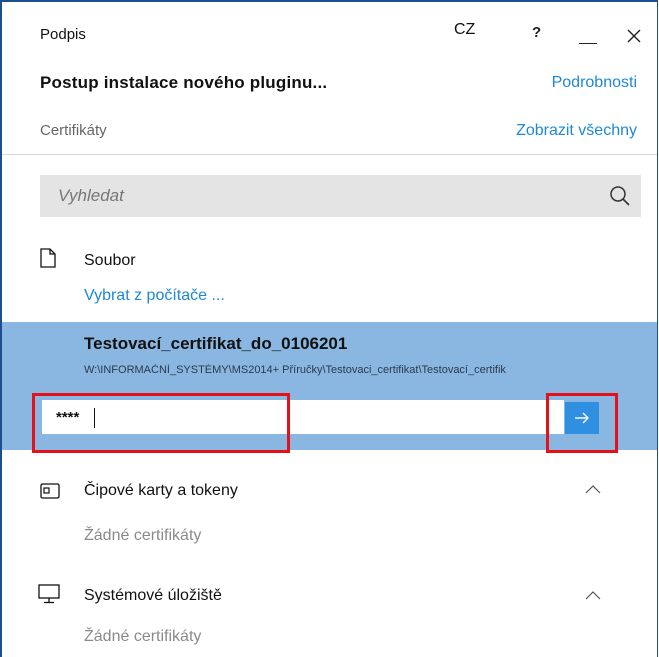 The image size is (659, 657). I want to click on search-input, so click(320, 196).